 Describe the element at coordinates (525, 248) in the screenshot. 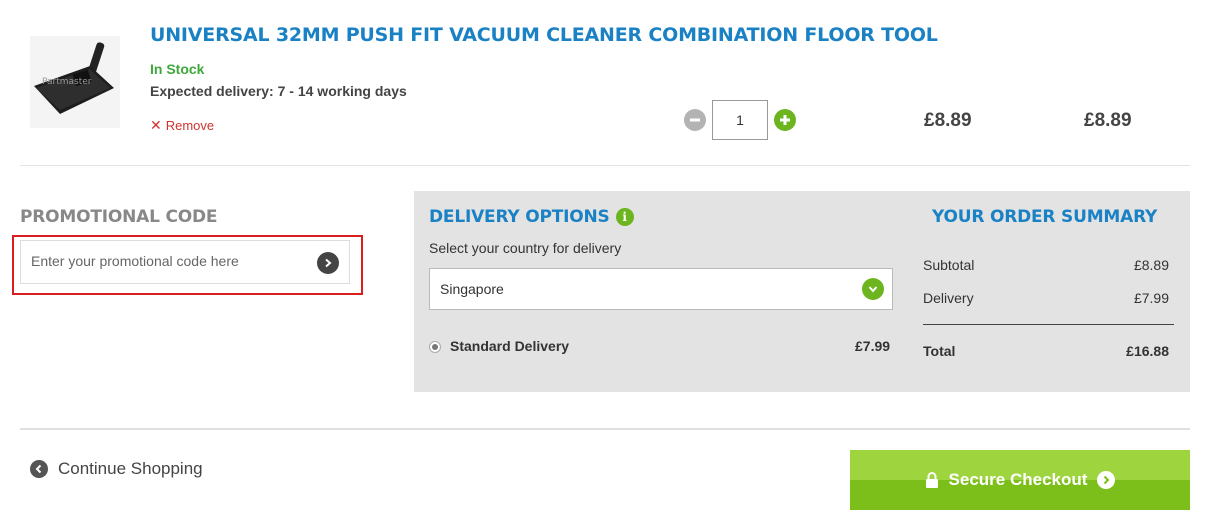

I see `country-select-label: Select your country for delivery` at that location.